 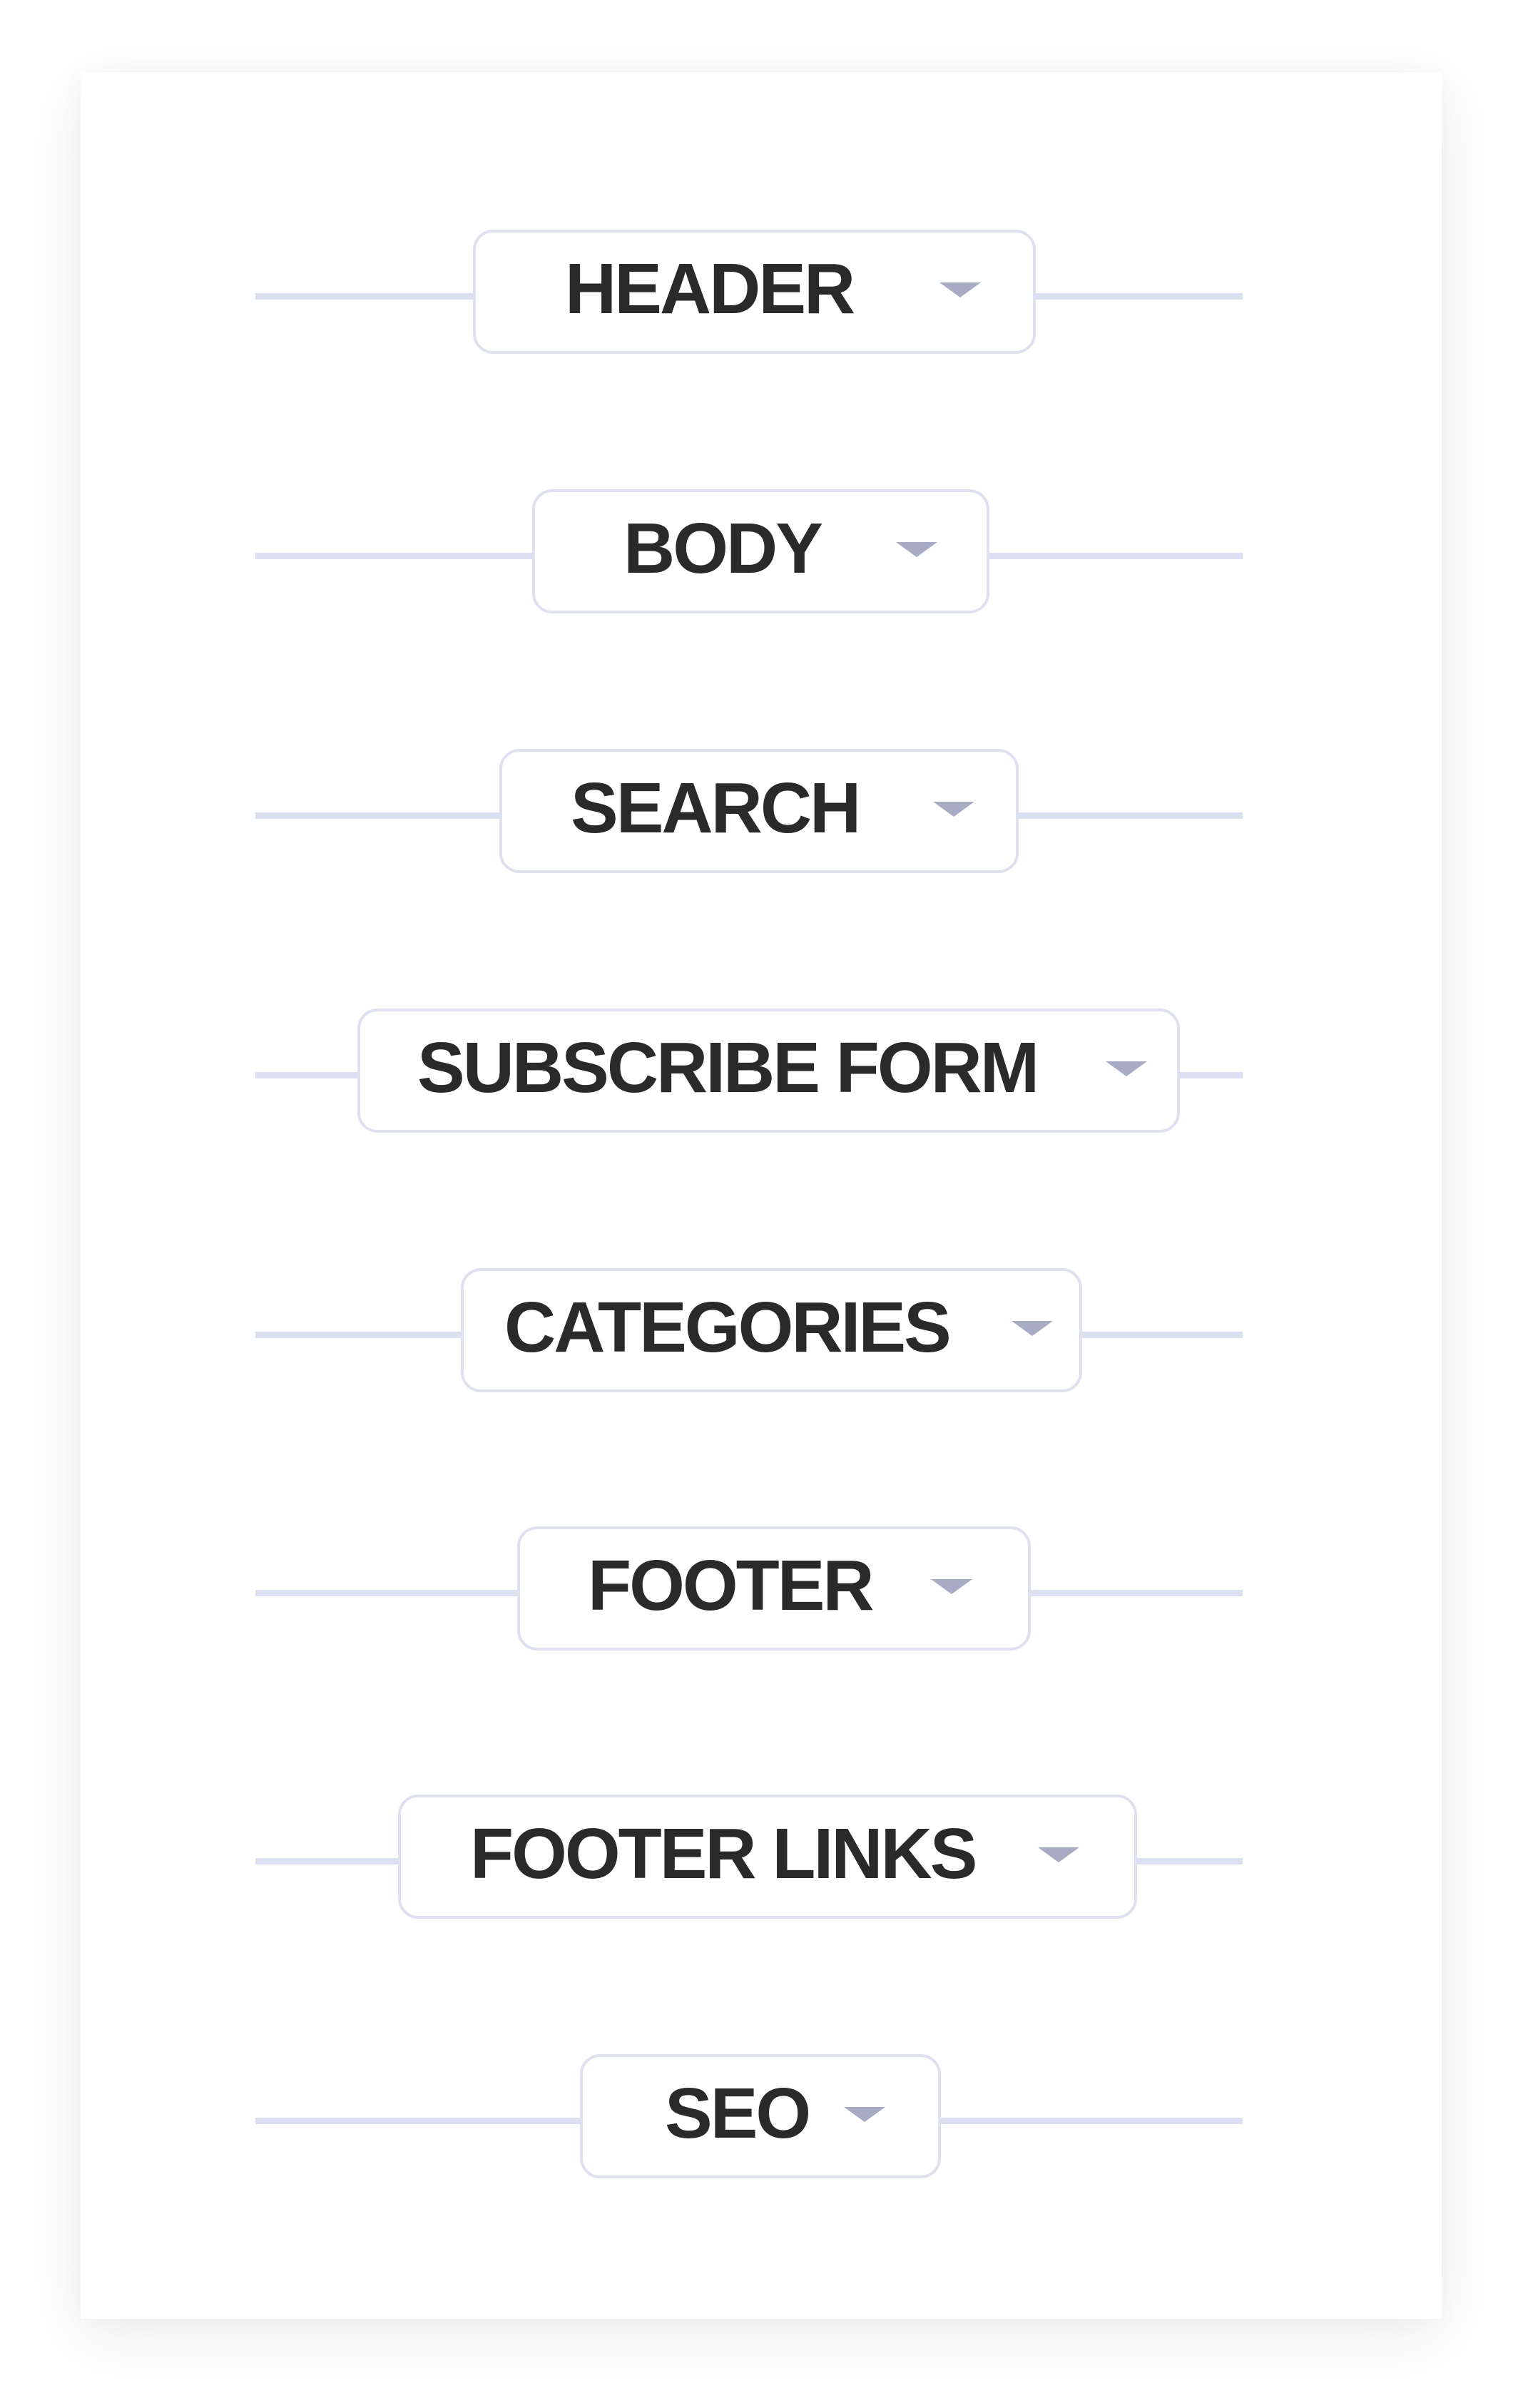 What do you see at coordinates (728, 1327) in the screenshot?
I see `section-label: CATEGORIES` at bounding box center [728, 1327].